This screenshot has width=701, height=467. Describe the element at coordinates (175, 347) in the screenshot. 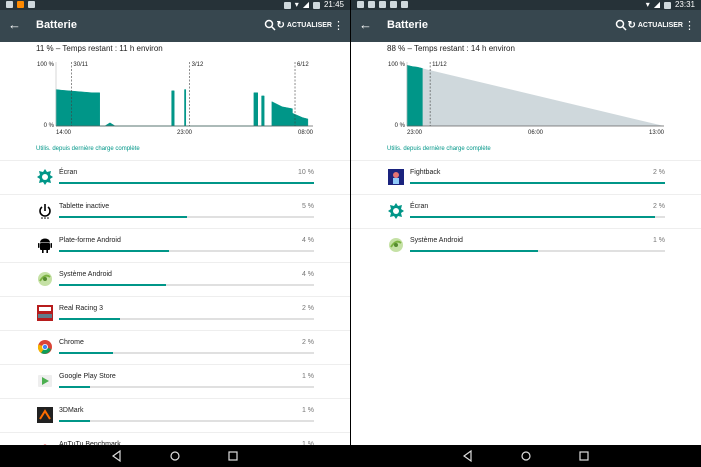

I see `app-usage-row: Chrome 2 %` at that location.